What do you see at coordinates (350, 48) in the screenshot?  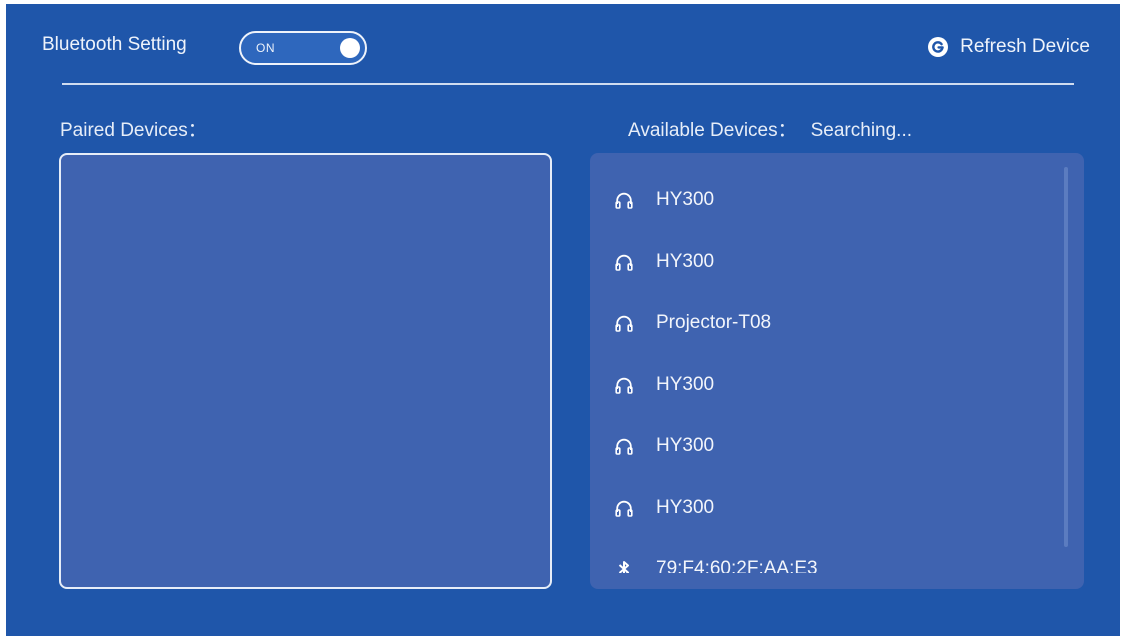 I see `toggle-knob` at bounding box center [350, 48].